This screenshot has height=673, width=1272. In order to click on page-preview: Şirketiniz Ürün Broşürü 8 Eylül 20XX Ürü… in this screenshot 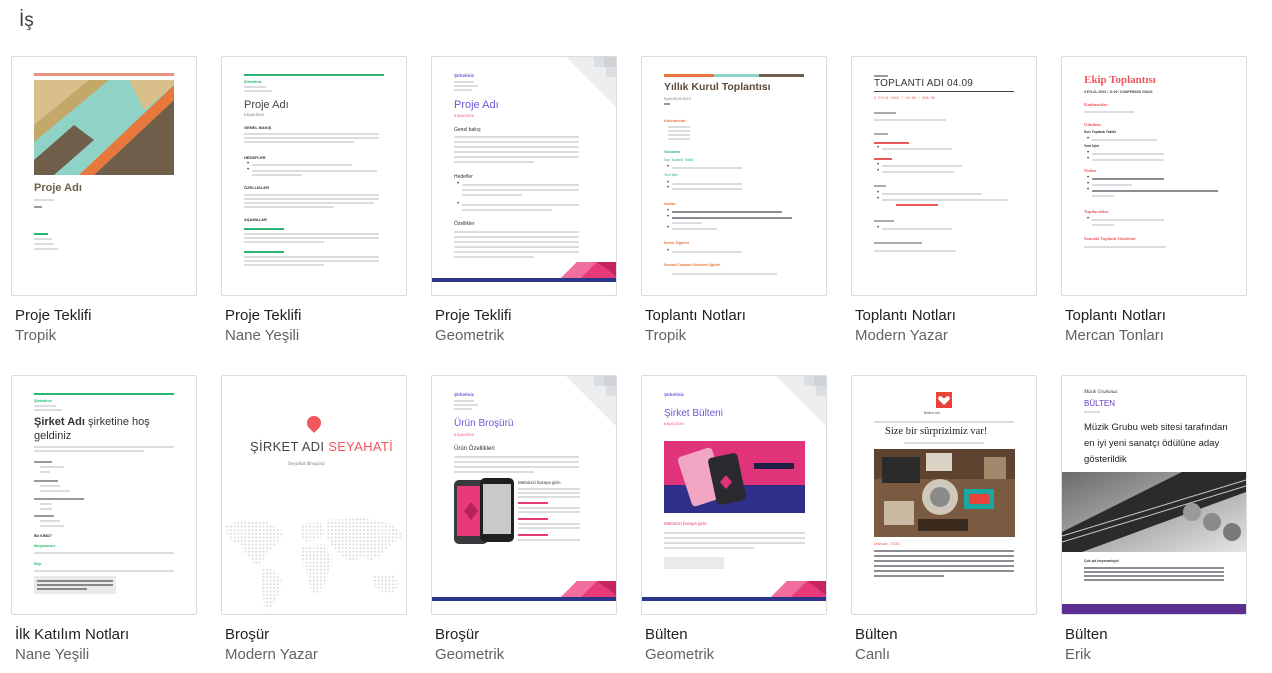, I will do `click(524, 495)`.